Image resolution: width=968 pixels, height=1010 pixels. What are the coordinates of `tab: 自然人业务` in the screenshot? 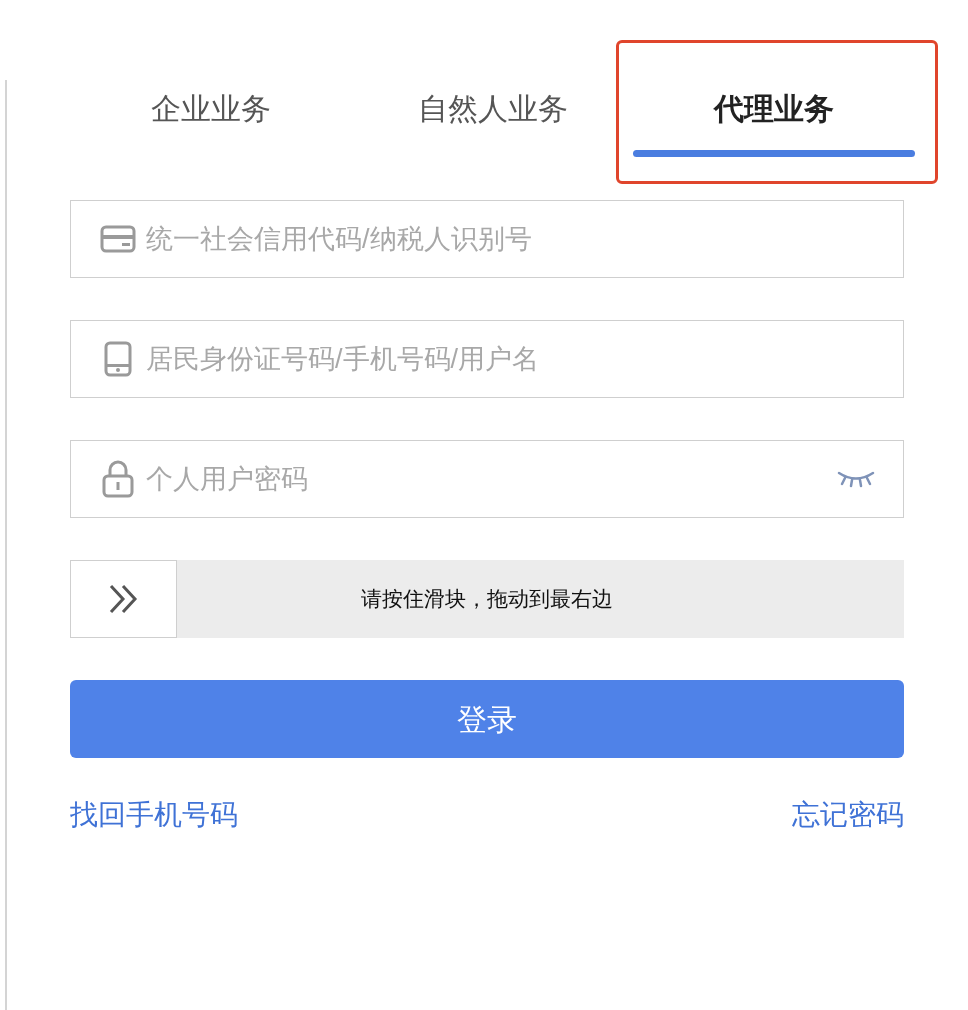 It's located at (492, 109).